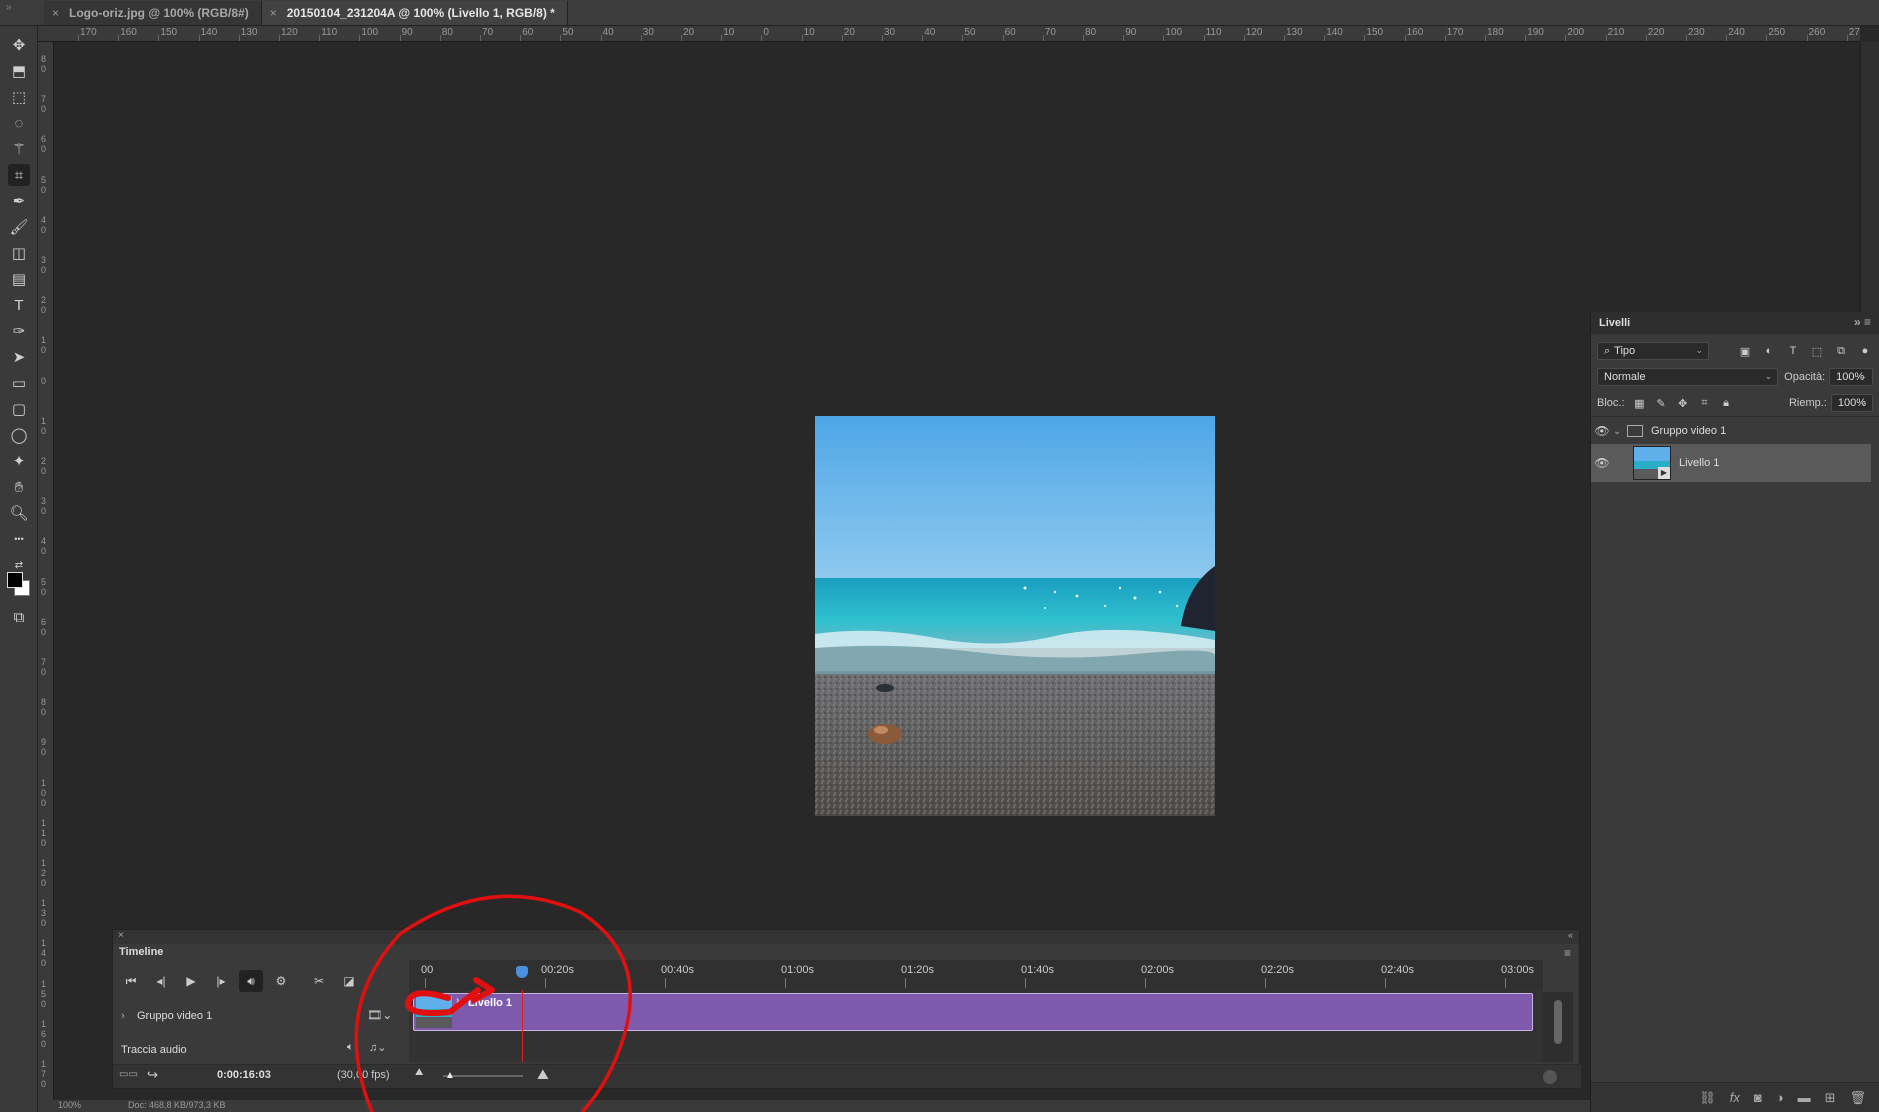 This screenshot has width=1879, height=1112. I want to click on layer-row-gruppo-video: 👁︎ ⌄ Gruppo video 1, so click(1731, 431).